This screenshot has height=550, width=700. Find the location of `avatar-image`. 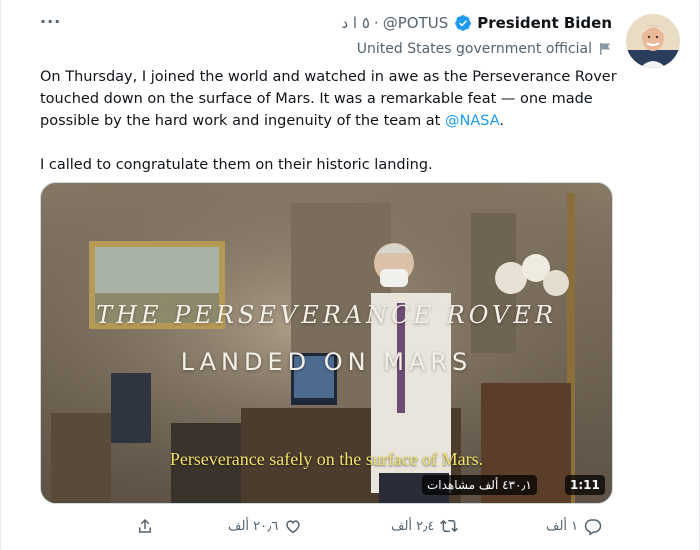

avatar-image is located at coordinates (653, 41).